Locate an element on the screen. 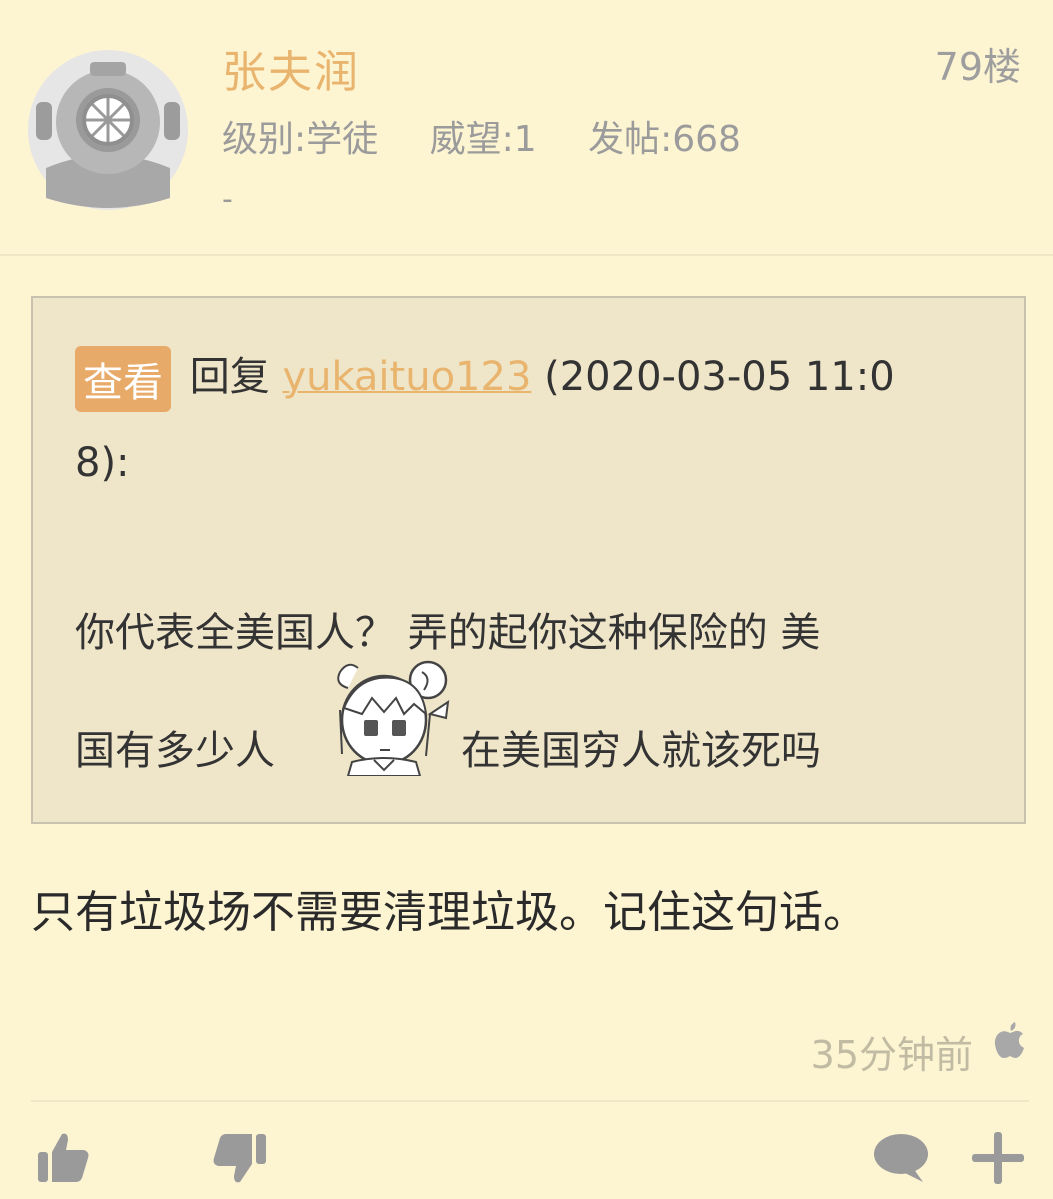 This screenshot has width=1053, height=1199. user-level: 级别:学徒 is located at coordinates (300, 139).